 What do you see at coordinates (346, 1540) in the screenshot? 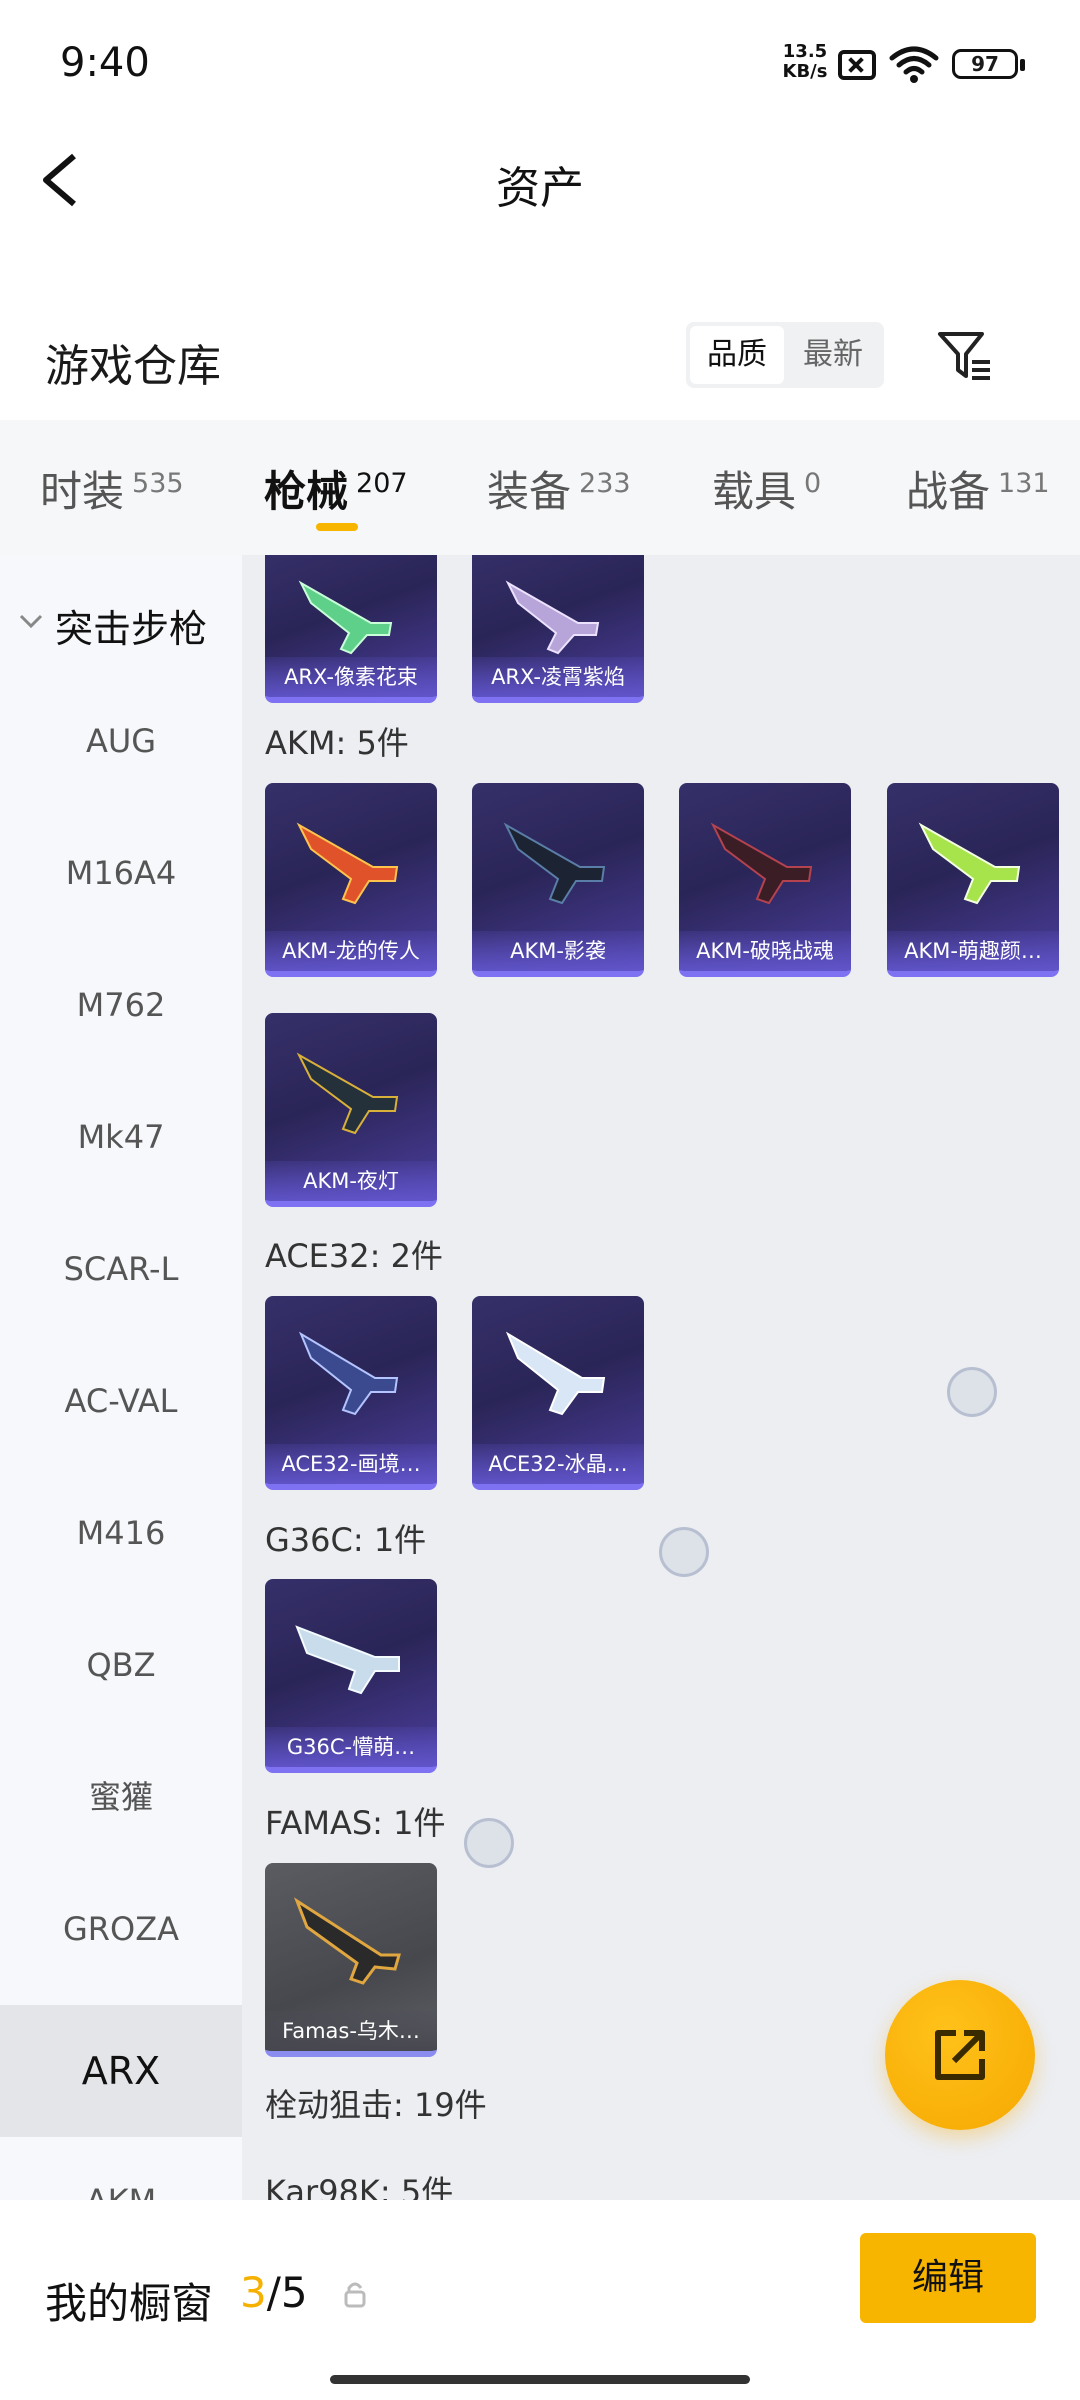
I see `section-title-g36c: G36C: 1件` at bounding box center [346, 1540].